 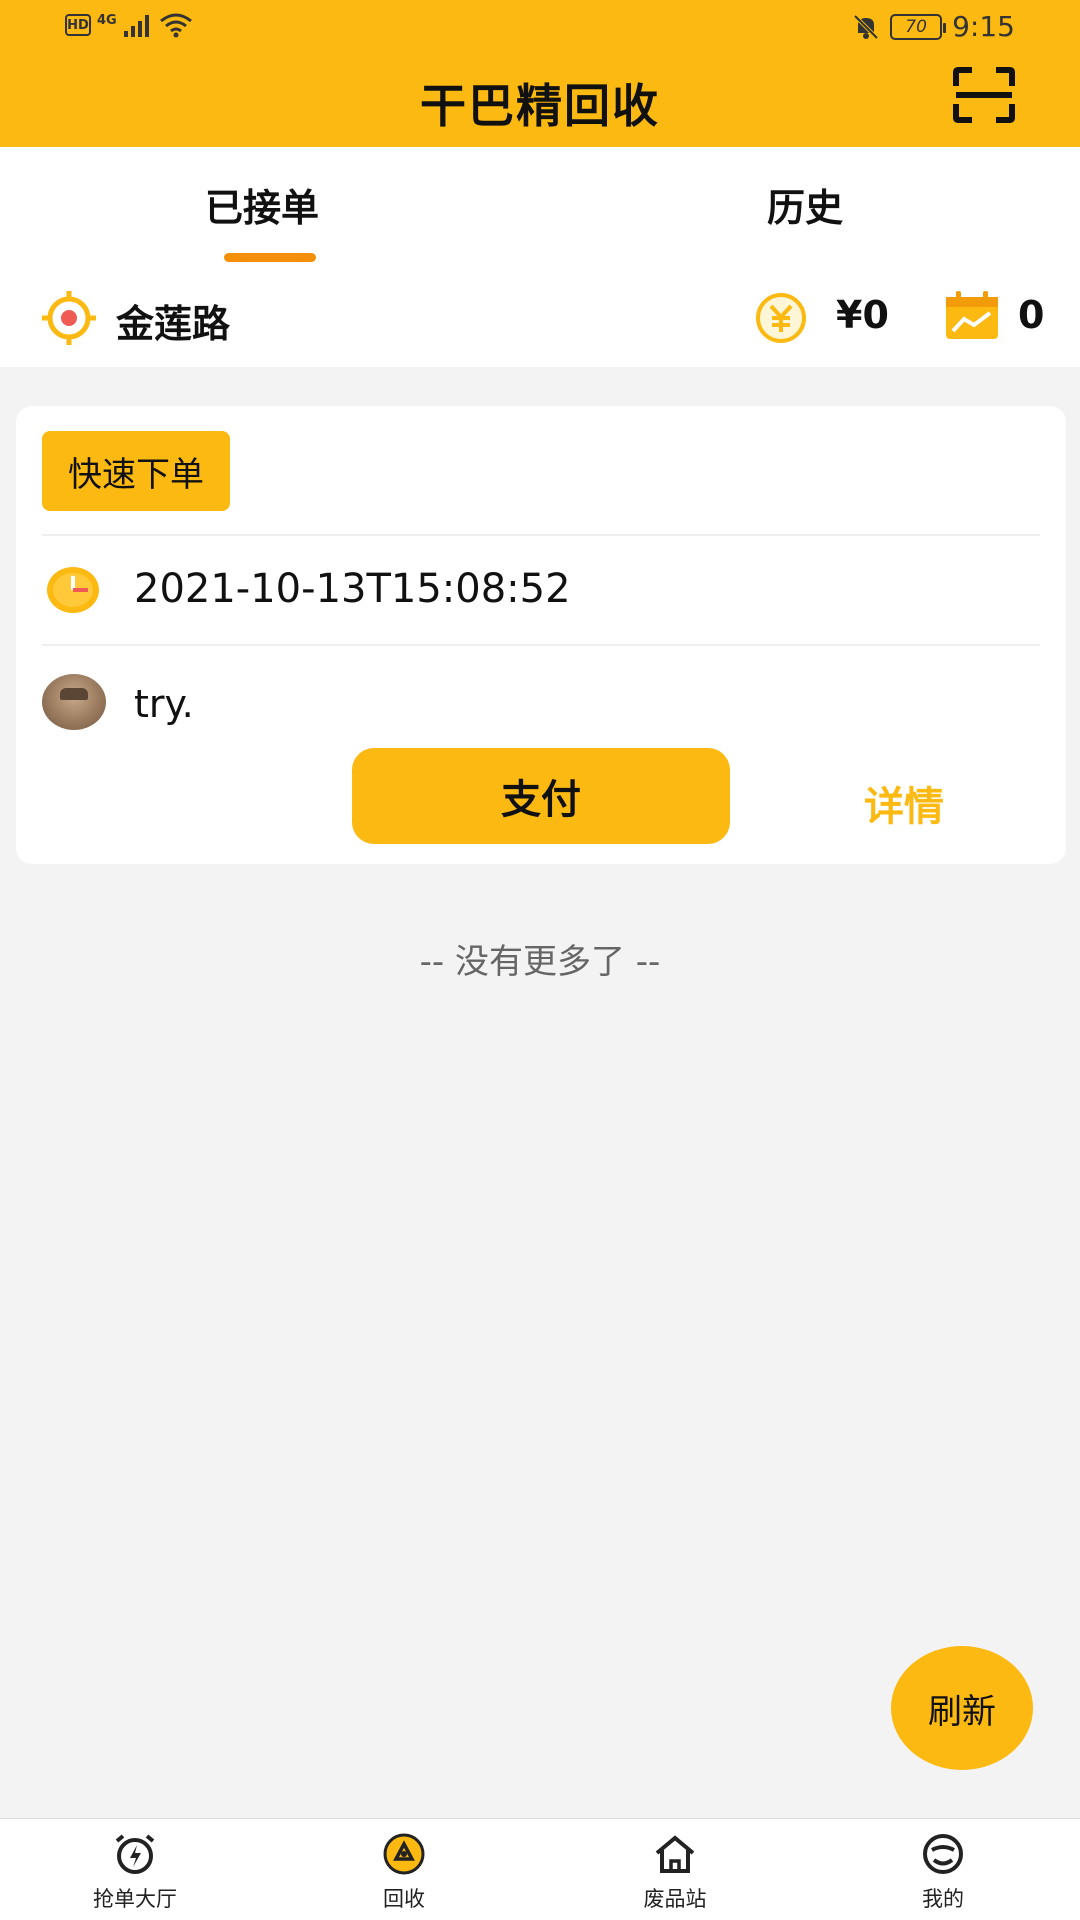 I want to click on calendar-chart-icon, so click(x=972, y=315).